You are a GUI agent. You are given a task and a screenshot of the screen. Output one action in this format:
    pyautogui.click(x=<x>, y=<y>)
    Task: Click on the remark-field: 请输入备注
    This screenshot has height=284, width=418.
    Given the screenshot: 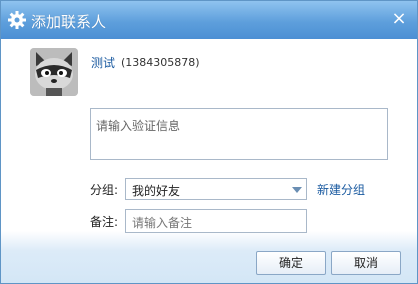 What is the action you would take?
    pyautogui.click(x=216, y=221)
    